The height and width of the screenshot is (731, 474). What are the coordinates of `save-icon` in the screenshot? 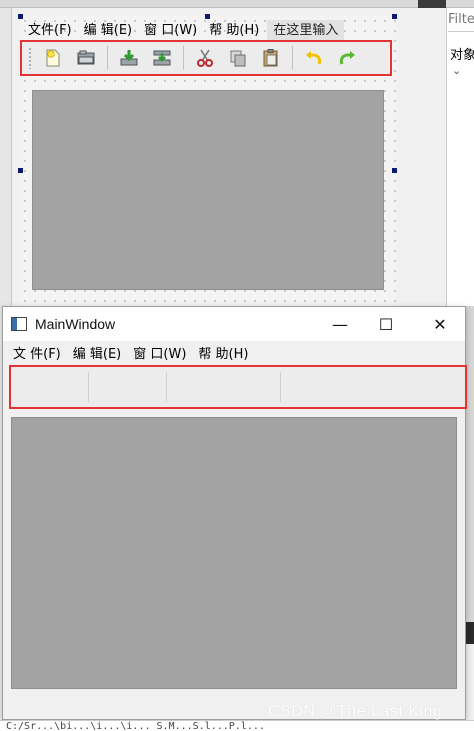 It's located at (129, 58).